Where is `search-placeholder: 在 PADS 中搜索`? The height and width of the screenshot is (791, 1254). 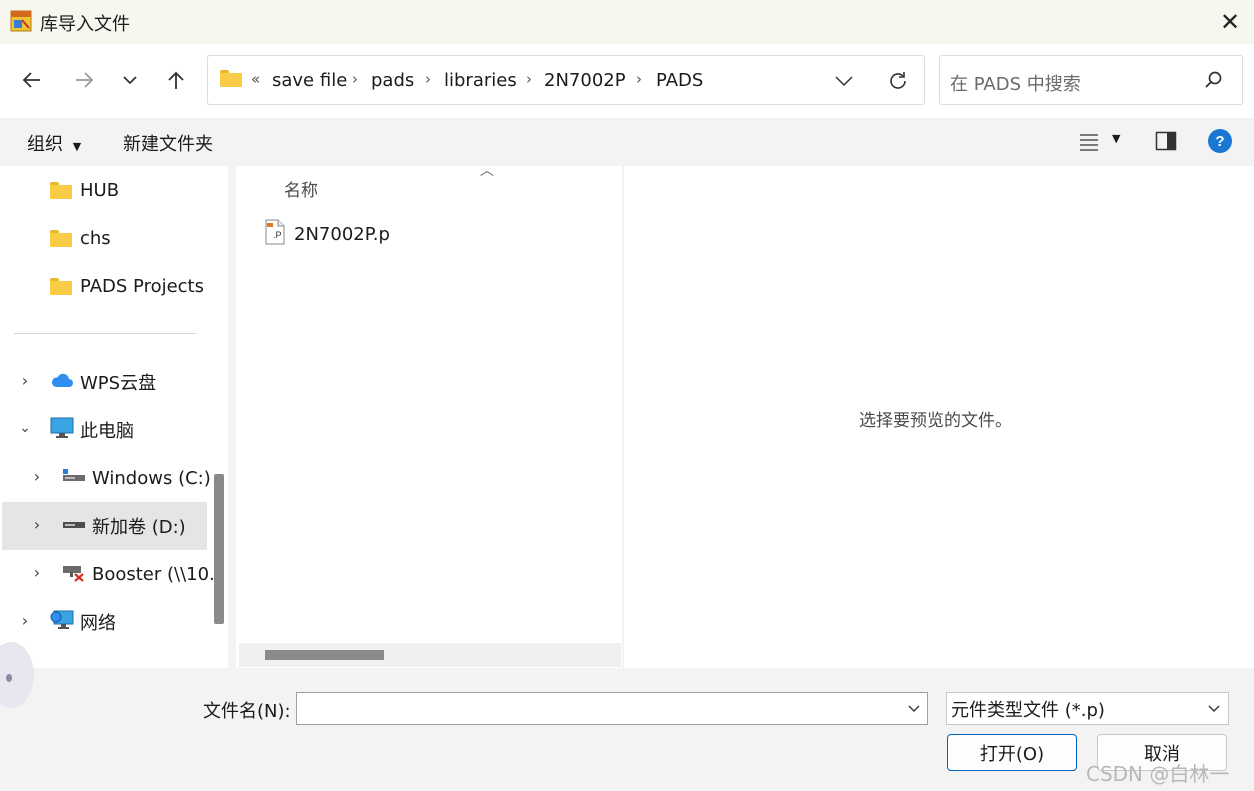
search-placeholder: 在 PADS 中搜索 is located at coordinates (1015, 84).